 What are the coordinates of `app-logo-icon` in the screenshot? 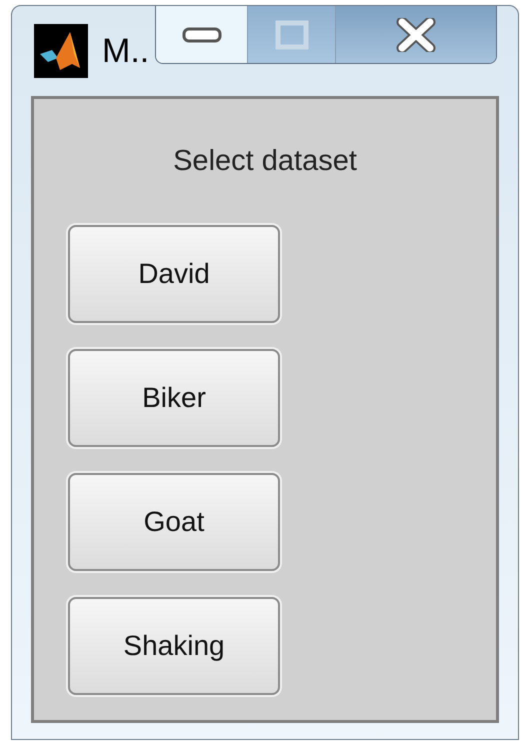 It's located at (61, 51).